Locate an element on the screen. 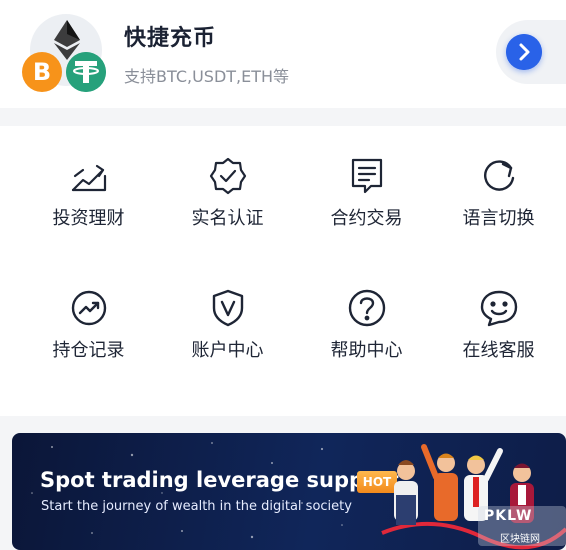 Image resolution: width=566 pixels, height=550 pixels. menu-item-account: 账户中心 is located at coordinates (227, 348).